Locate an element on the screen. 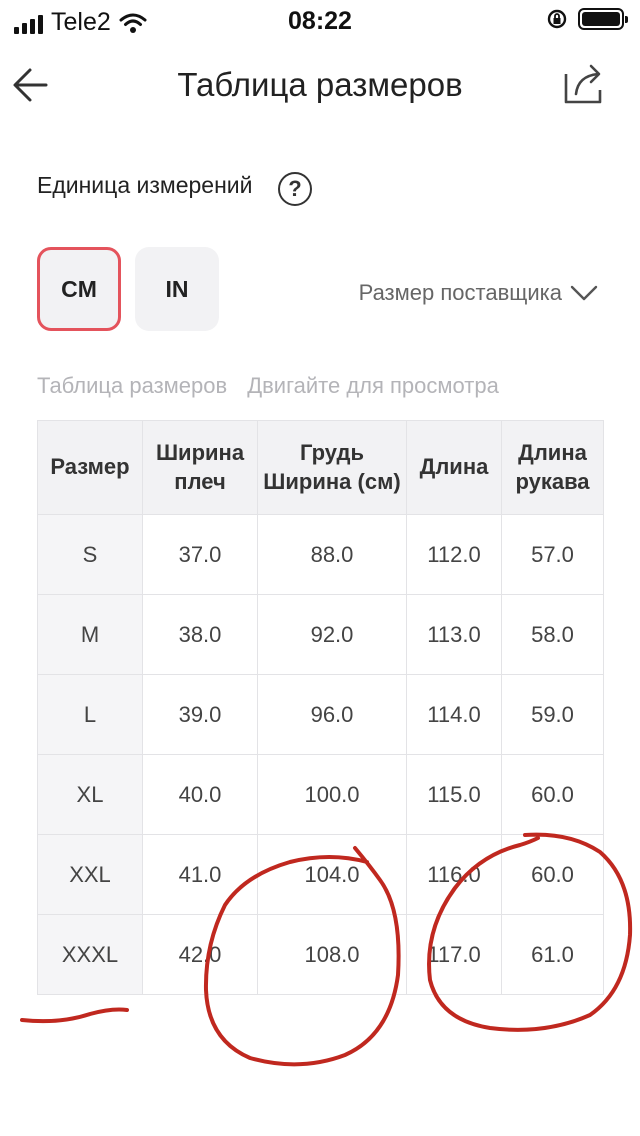  table-cell: 59.0 is located at coordinates (552, 714).